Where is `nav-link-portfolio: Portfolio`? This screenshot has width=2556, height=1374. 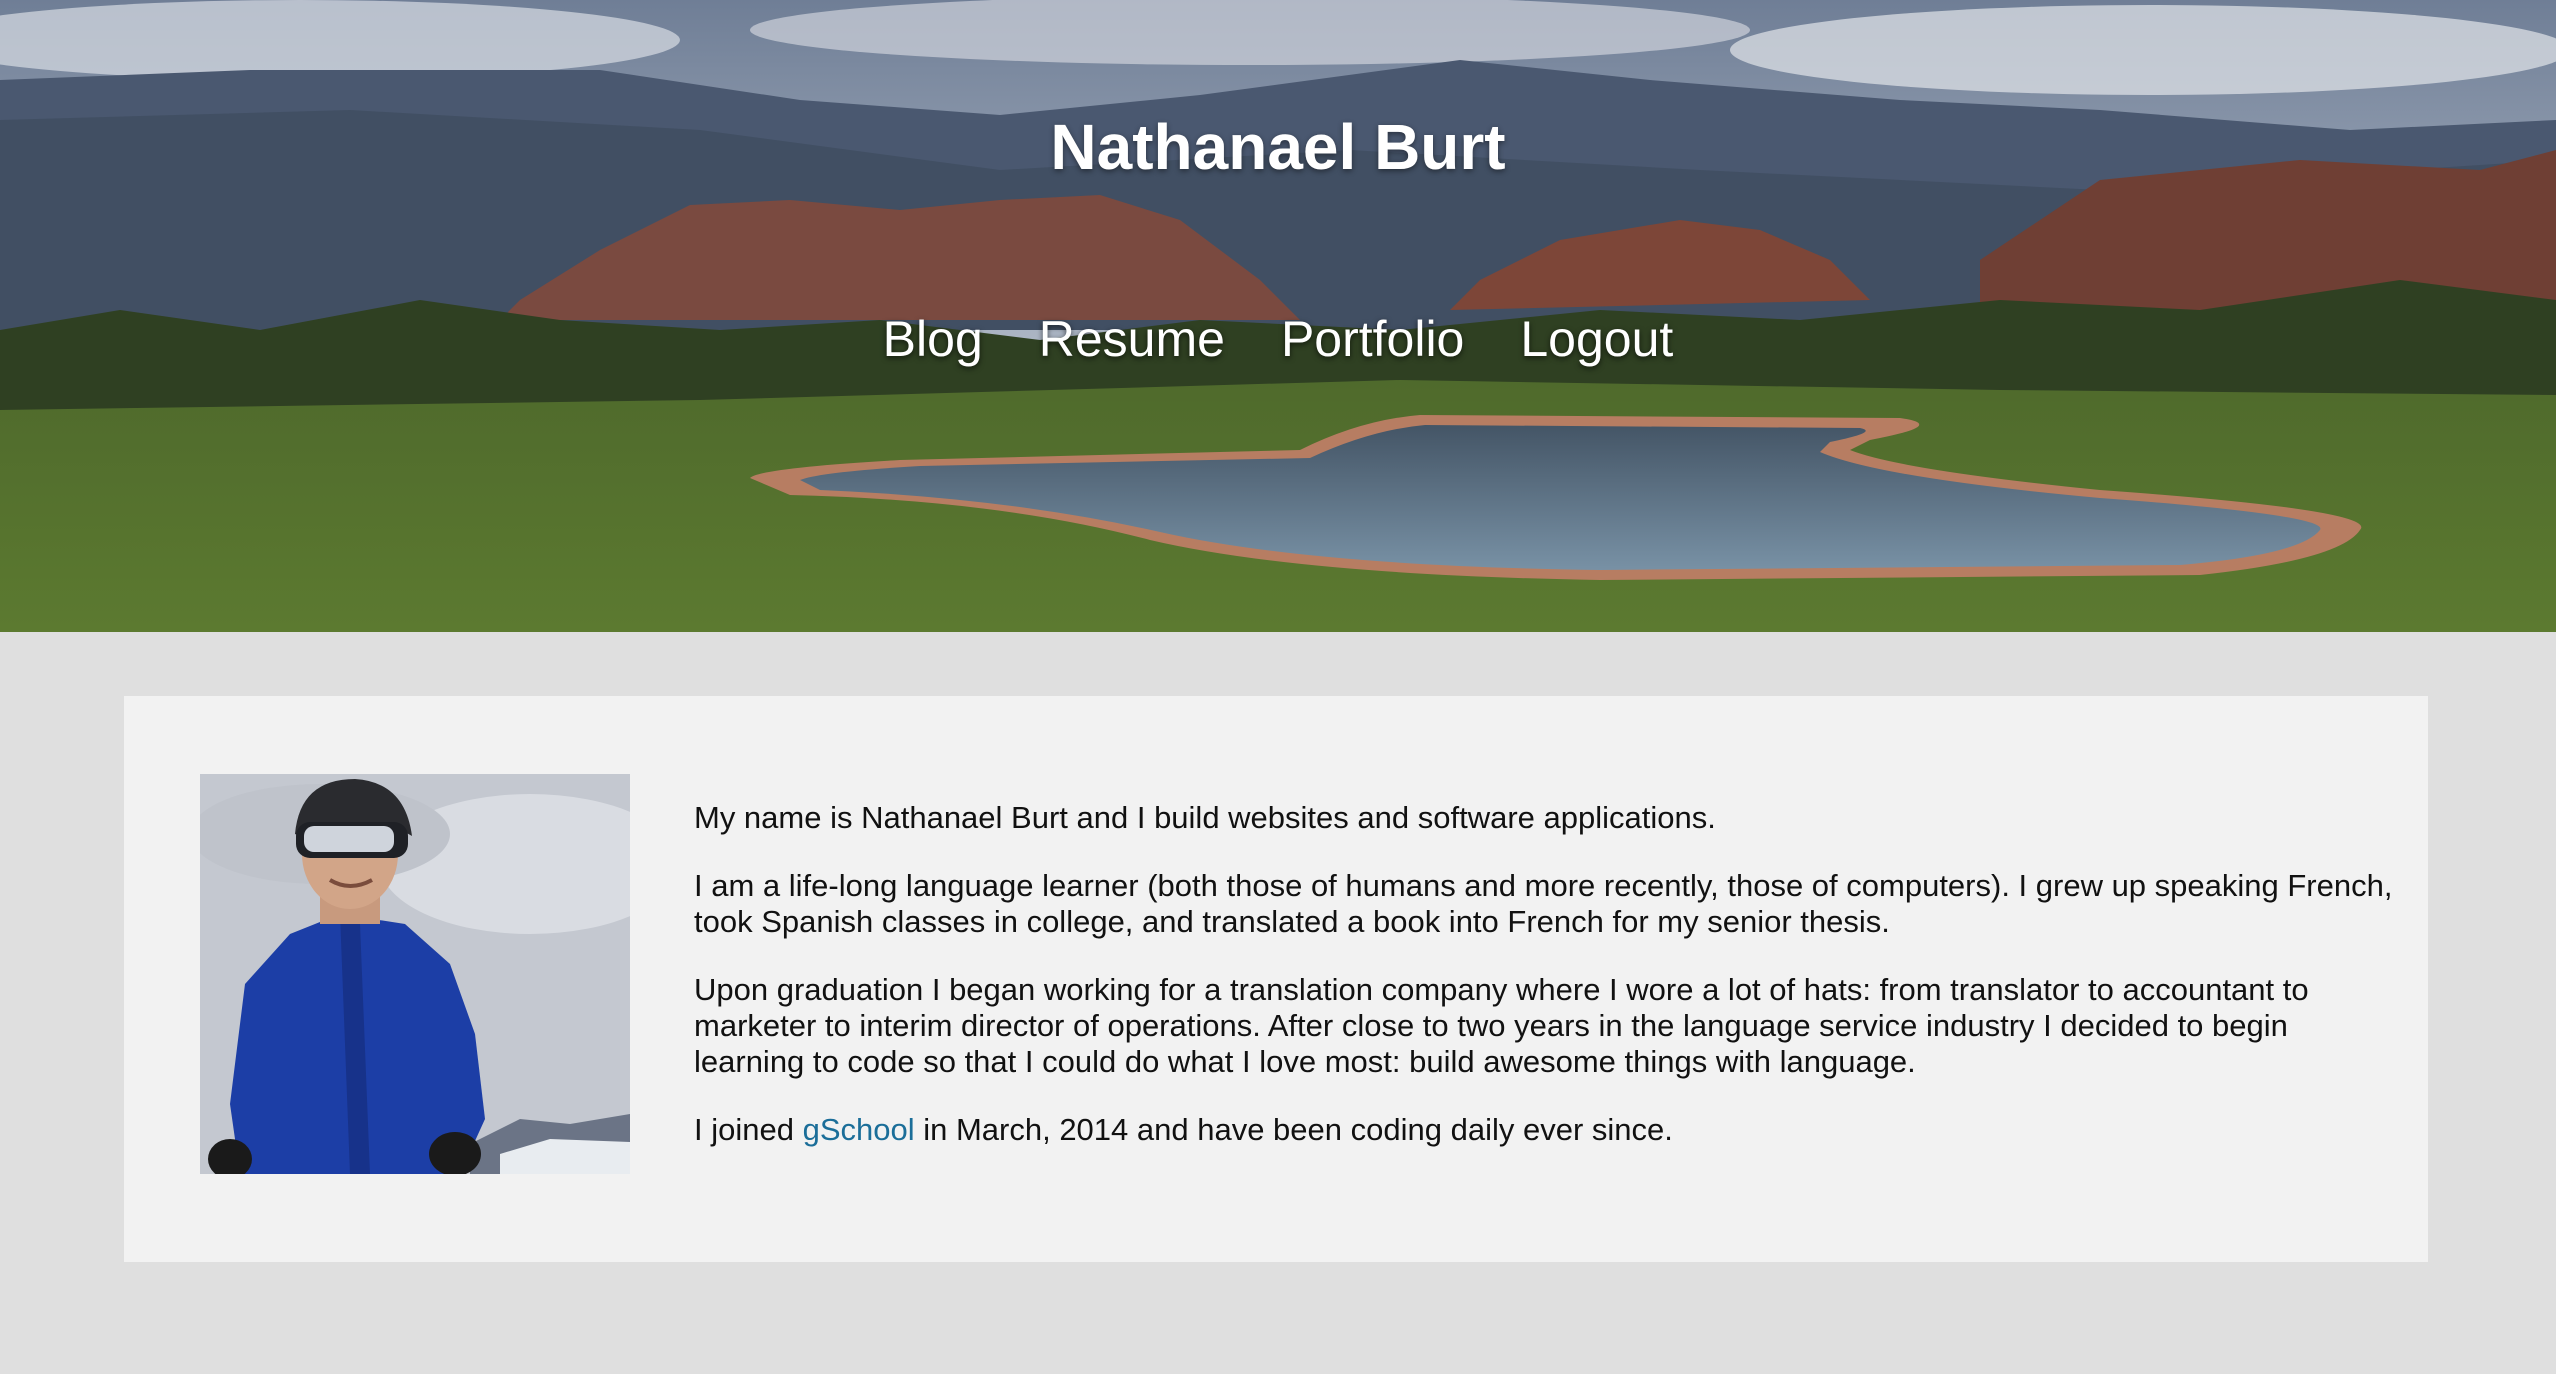 nav-link-portfolio: Portfolio is located at coordinates (1372, 339).